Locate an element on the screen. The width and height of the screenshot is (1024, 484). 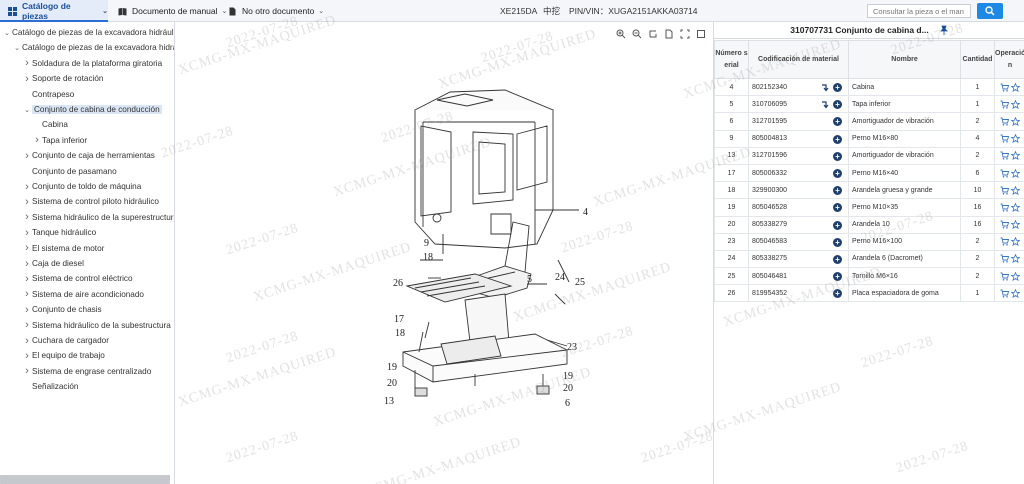
tree-item: › Soporte de rotación is located at coordinates (51, 78).